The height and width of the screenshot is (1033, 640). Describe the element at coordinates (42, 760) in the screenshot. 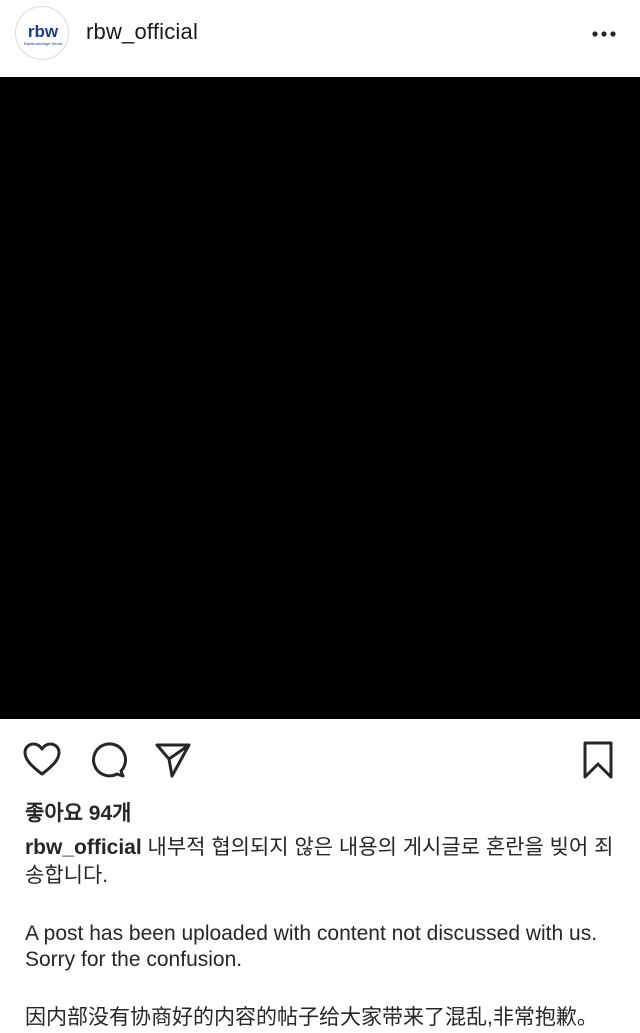

I see `heart-icon` at that location.